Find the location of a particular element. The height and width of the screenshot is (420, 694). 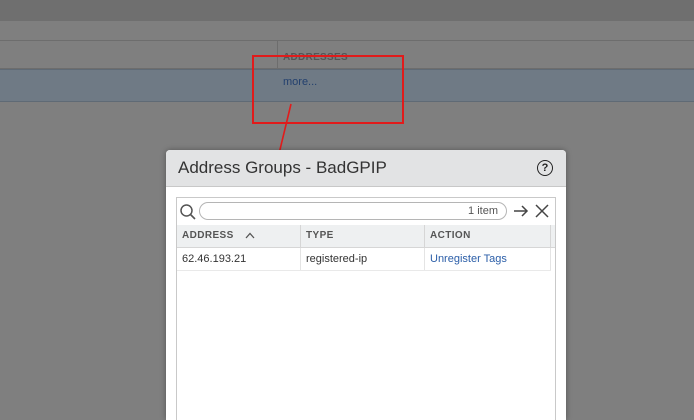

column-header-action: ACTION is located at coordinates (488, 236).